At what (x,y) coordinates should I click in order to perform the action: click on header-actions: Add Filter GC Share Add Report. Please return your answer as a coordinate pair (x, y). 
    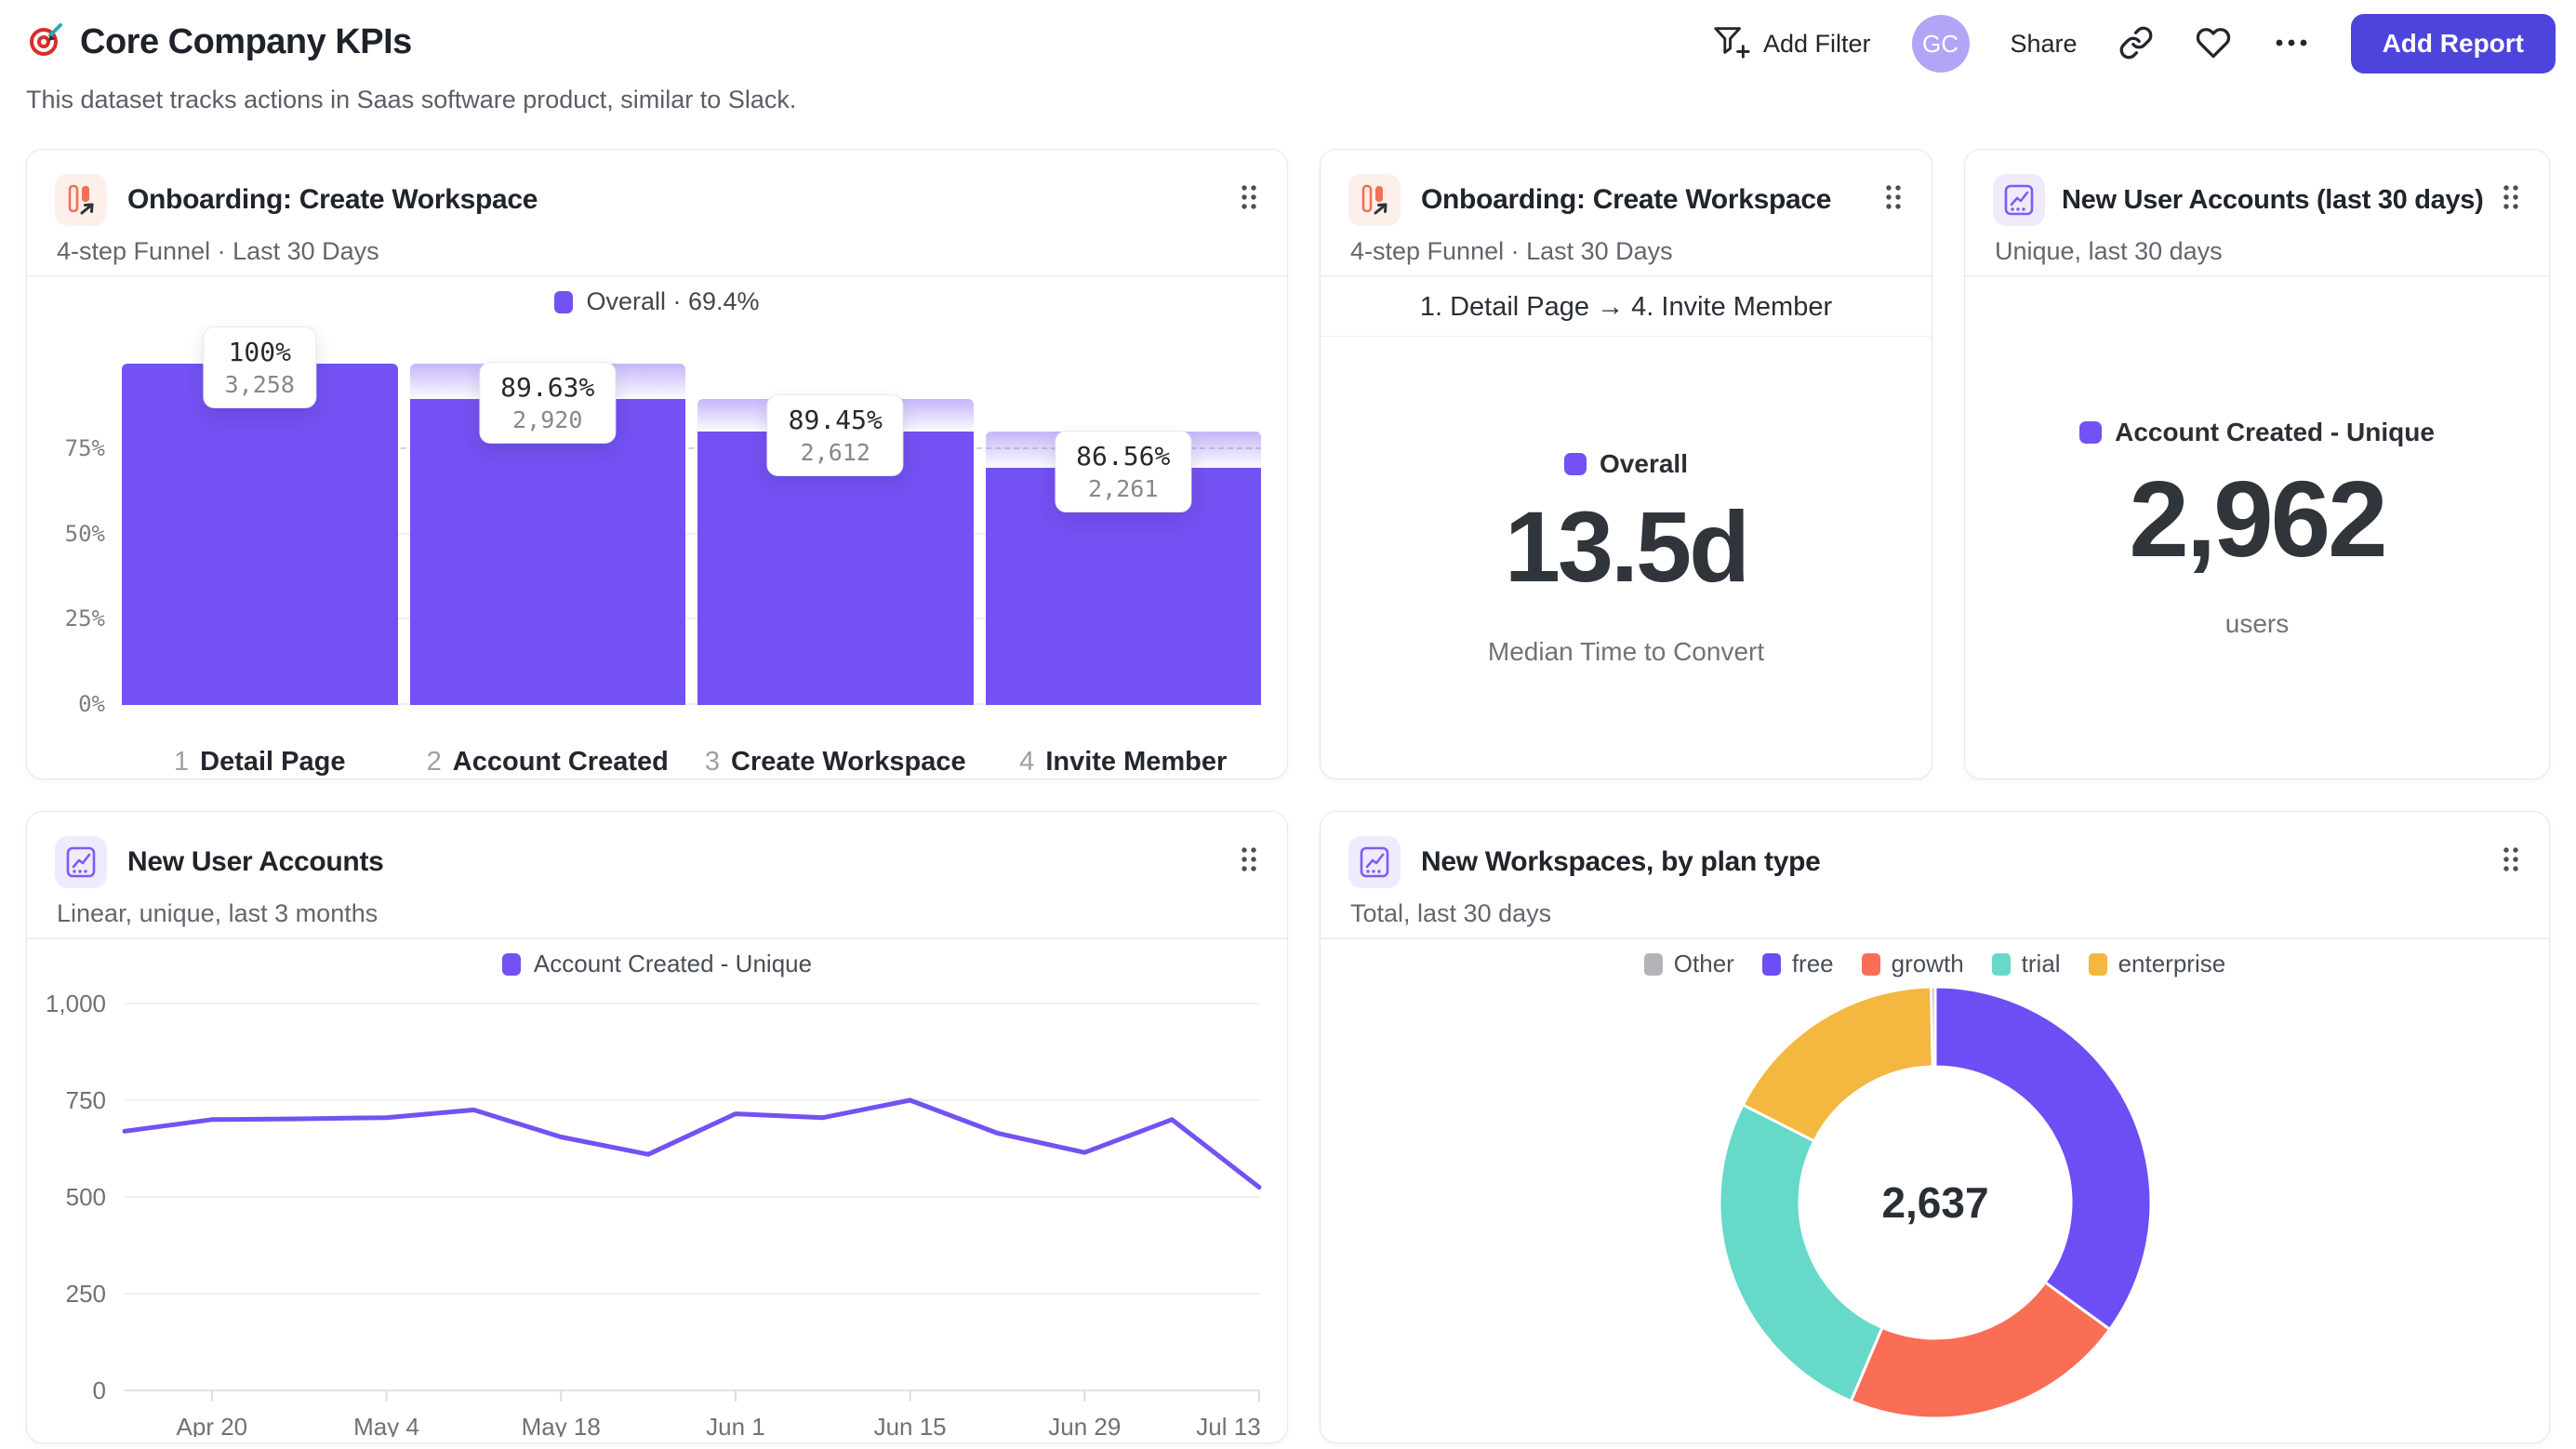
    Looking at the image, I should click on (2133, 43).